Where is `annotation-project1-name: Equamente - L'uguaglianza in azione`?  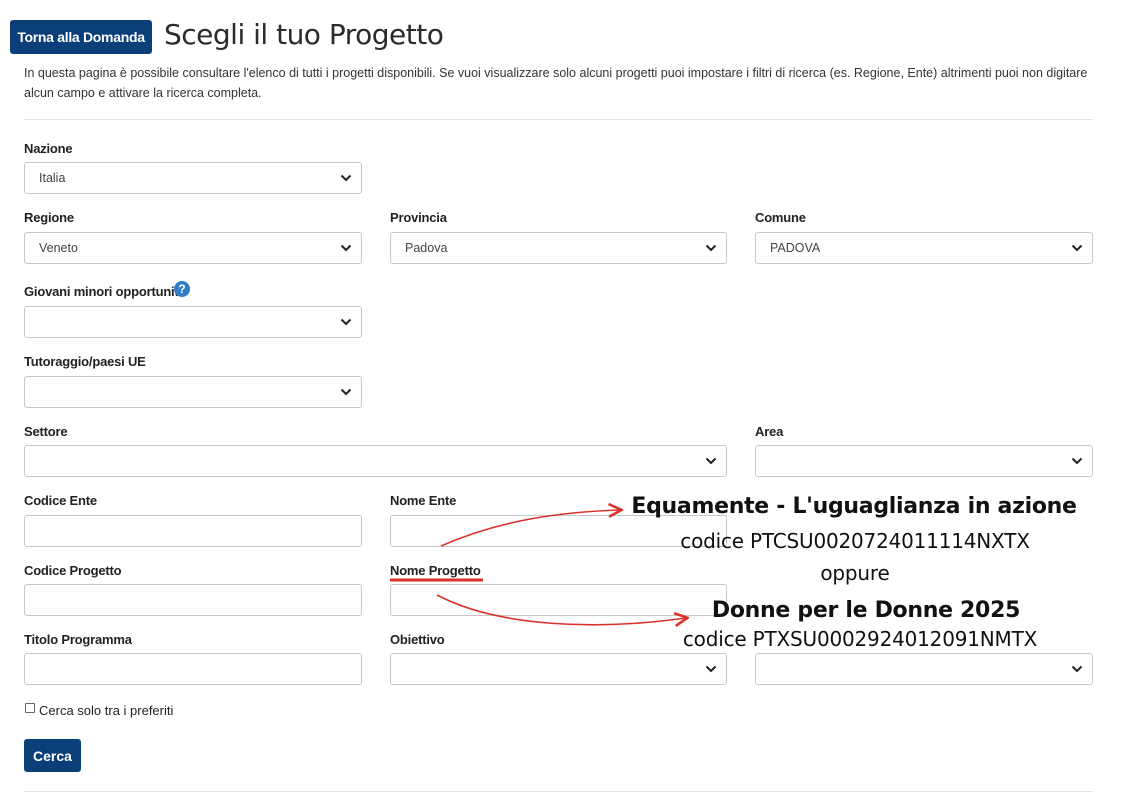
annotation-project1-name: Equamente - L'uguaglianza in azione is located at coordinates (854, 506).